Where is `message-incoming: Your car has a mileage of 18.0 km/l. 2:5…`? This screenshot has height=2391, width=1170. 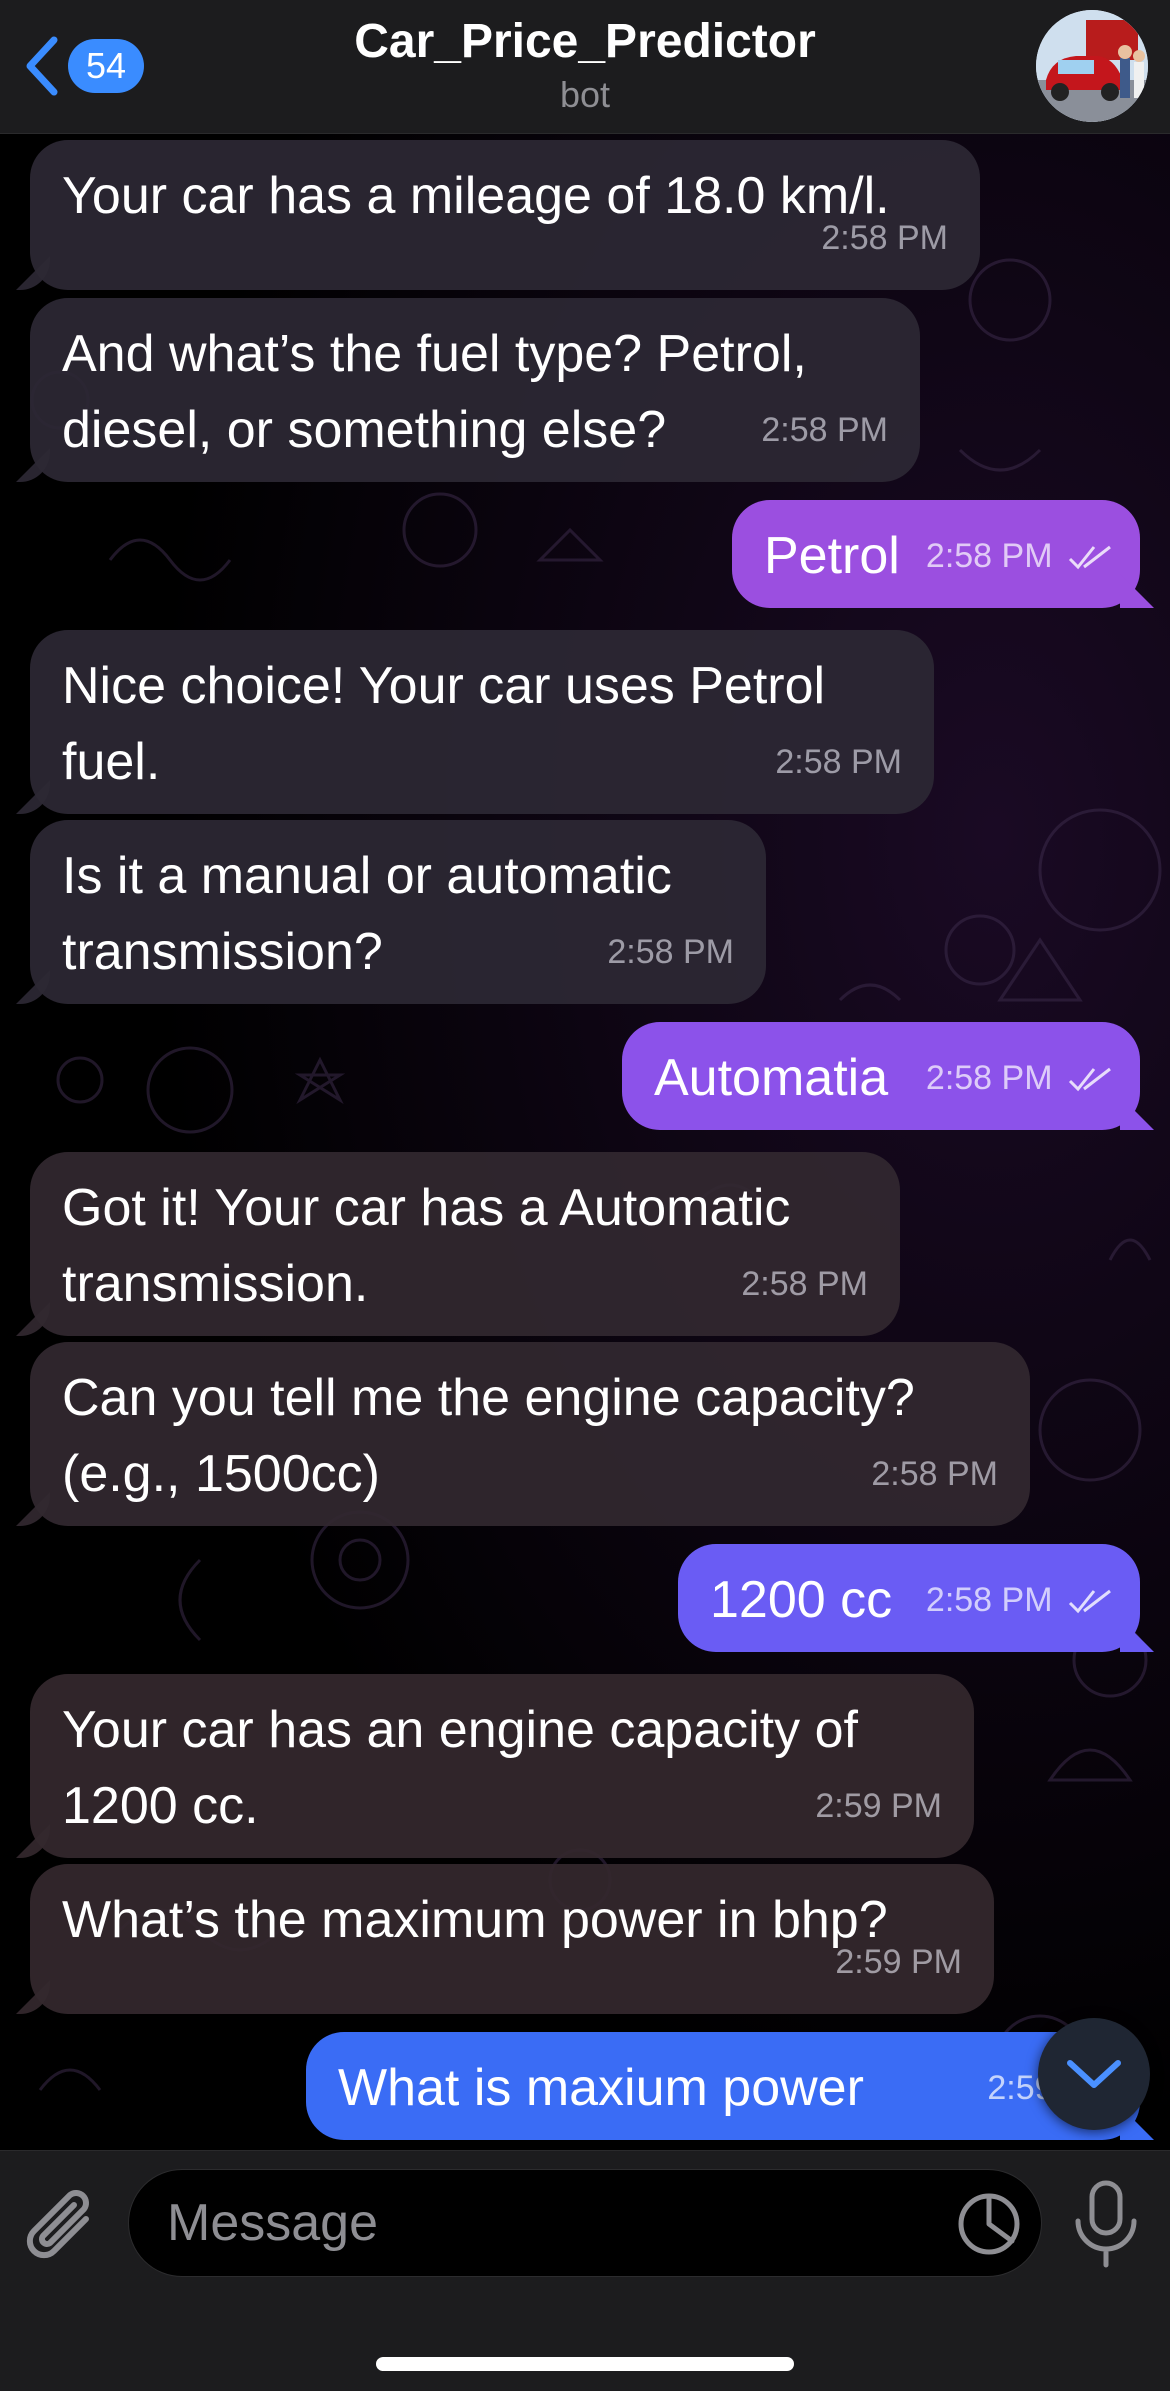
message-incoming: Your car has a mileage of 18.0 km/l. 2:5… is located at coordinates (505, 215).